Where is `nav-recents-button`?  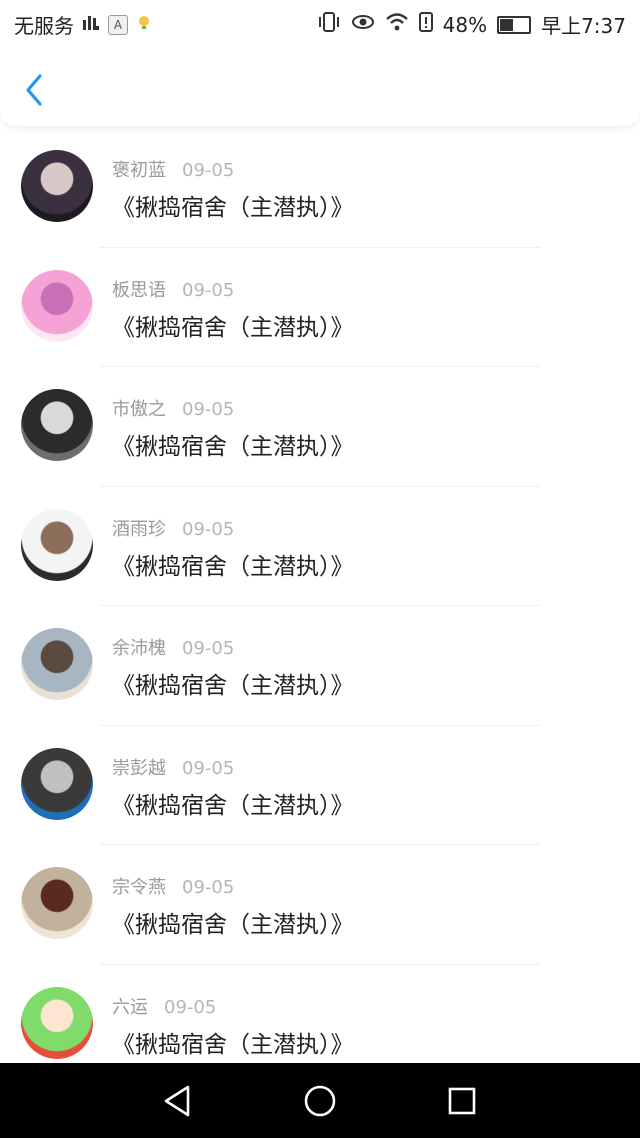 nav-recents-button is located at coordinates (462, 1101).